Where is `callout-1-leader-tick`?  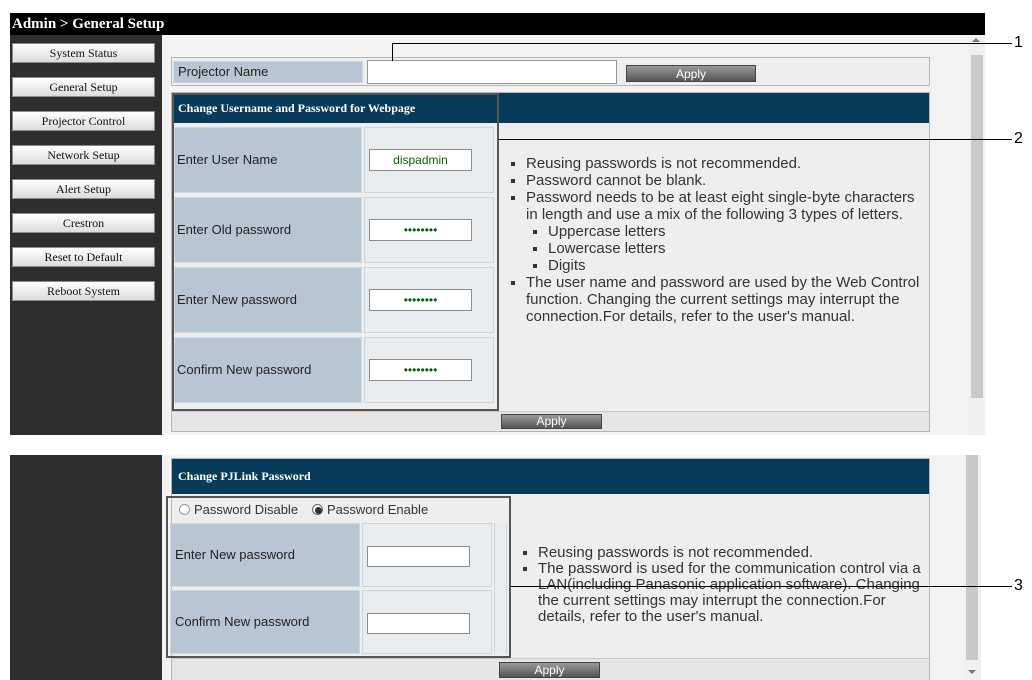
callout-1-leader-tick is located at coordinates (392, 52).